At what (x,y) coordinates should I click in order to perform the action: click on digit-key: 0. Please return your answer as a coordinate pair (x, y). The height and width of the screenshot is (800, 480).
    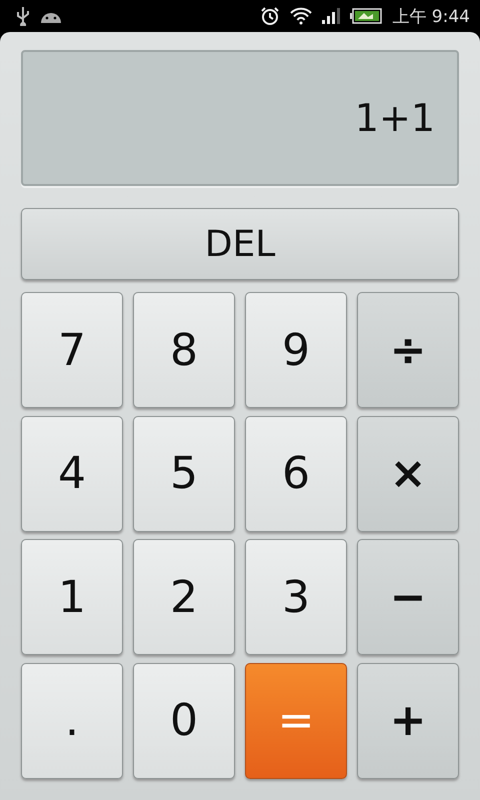
    Looking at the image, I should click on (184, 720).